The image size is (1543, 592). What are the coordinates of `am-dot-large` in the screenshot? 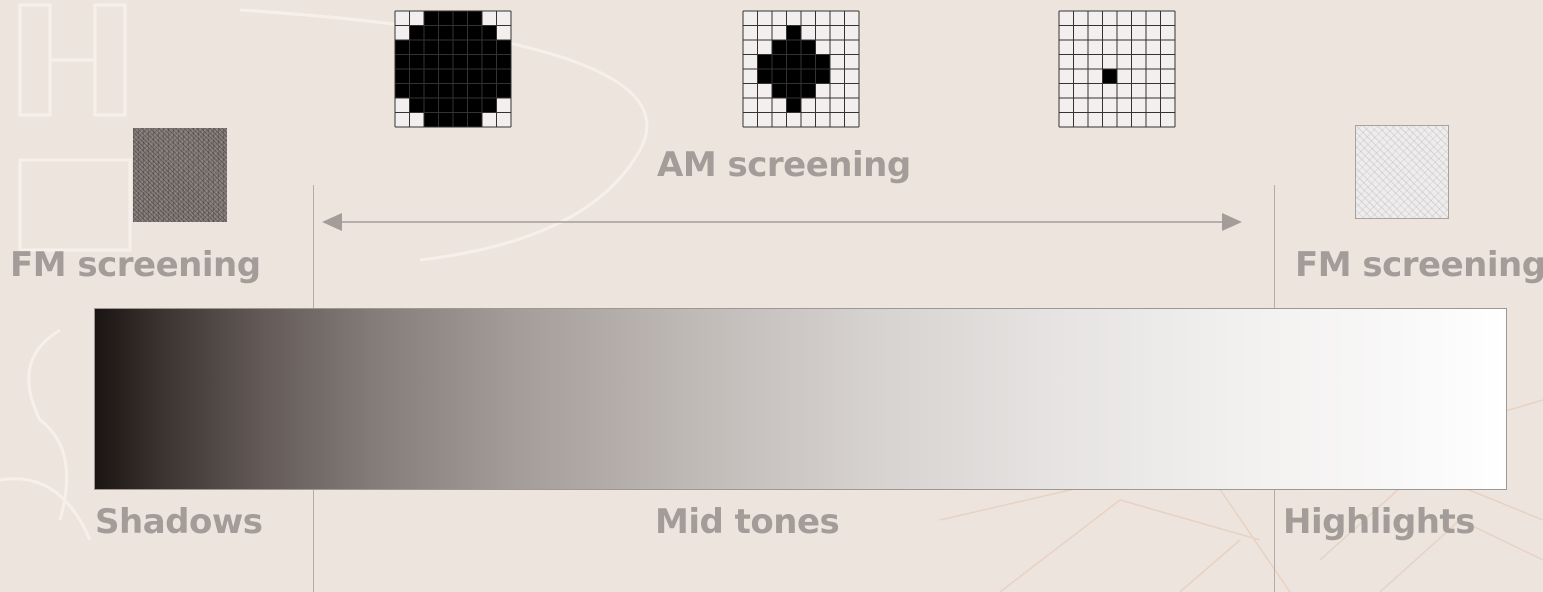 It's located at (453, 69).